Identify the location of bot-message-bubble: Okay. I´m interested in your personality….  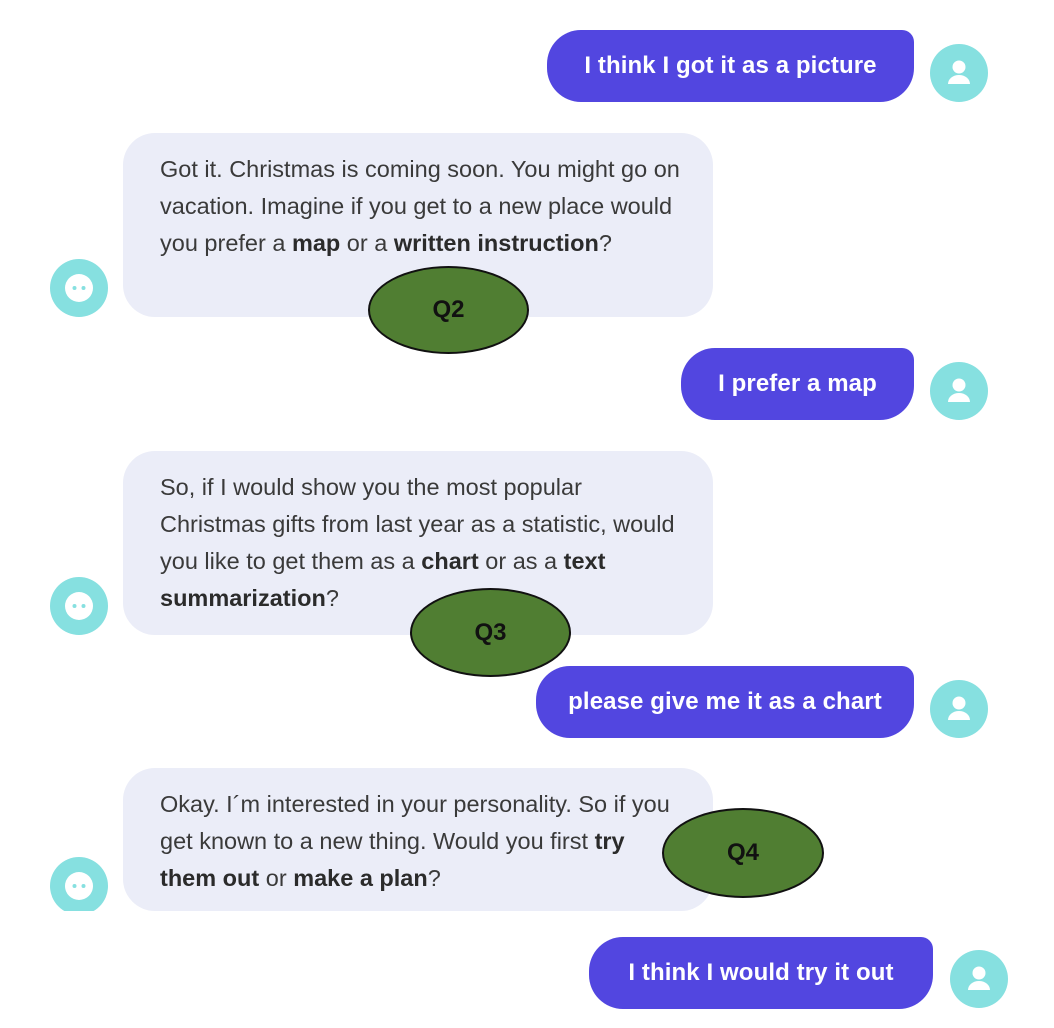
(418, 839).